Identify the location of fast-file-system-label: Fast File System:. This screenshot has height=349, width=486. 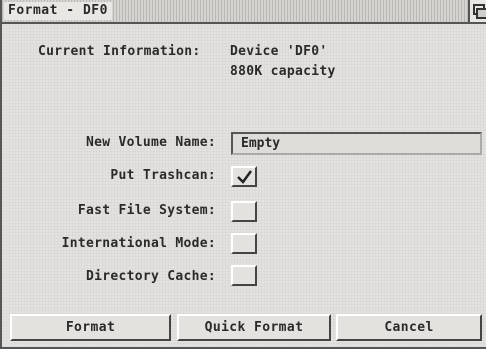
(146, 210).